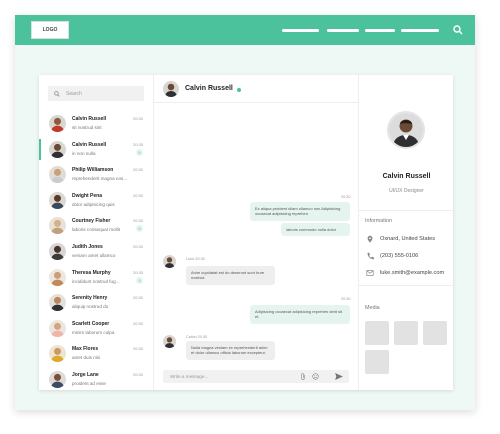  What do you see at coordinates (406, 130) in the screenshot?
I see `profile-avatar` at bounding box center [406, 130].